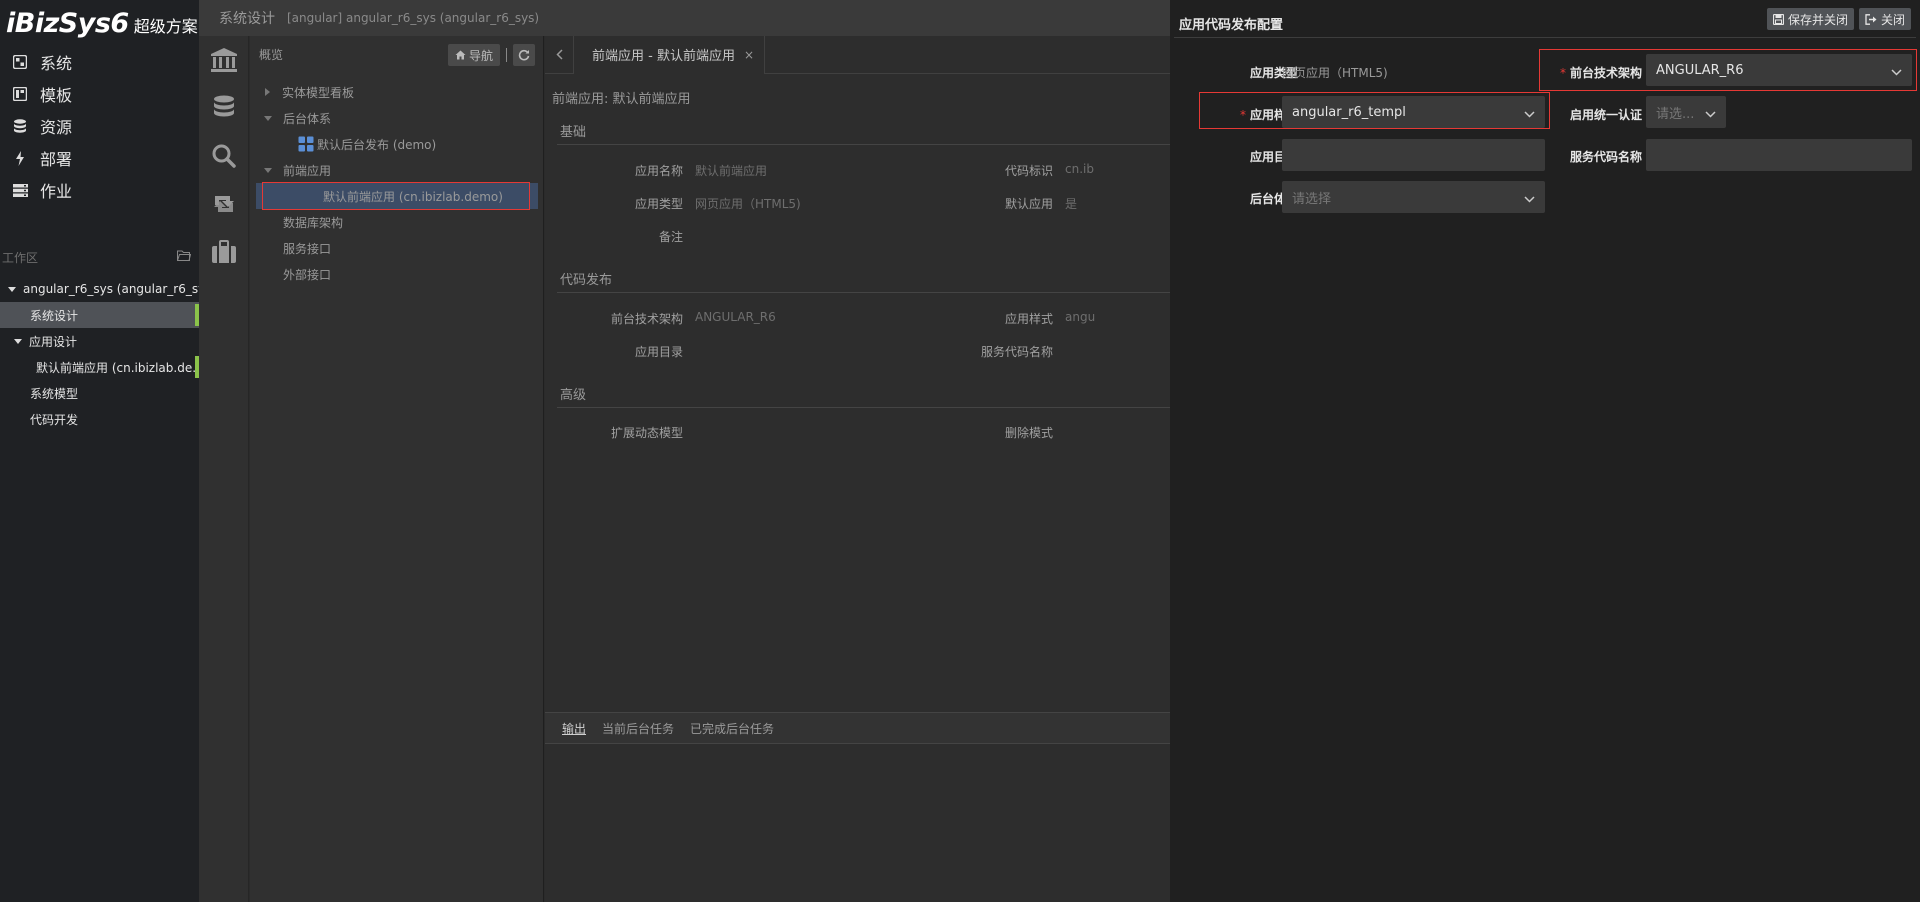  What do you see at coordinates (318, 92) in the screenshot?
I see `tree-item-label: 实体模型看板` at bounding box center [318, 92].